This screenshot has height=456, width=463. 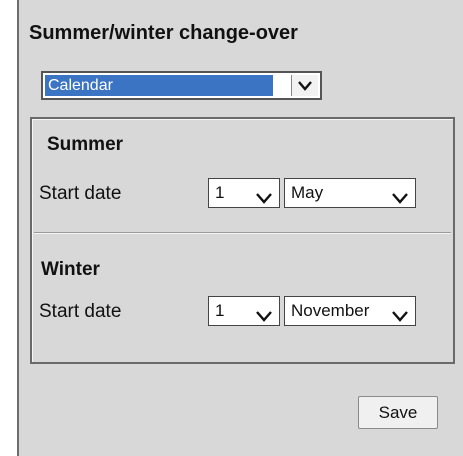 I want to click on winter-day-select: 1, so click(x=244, y=311).